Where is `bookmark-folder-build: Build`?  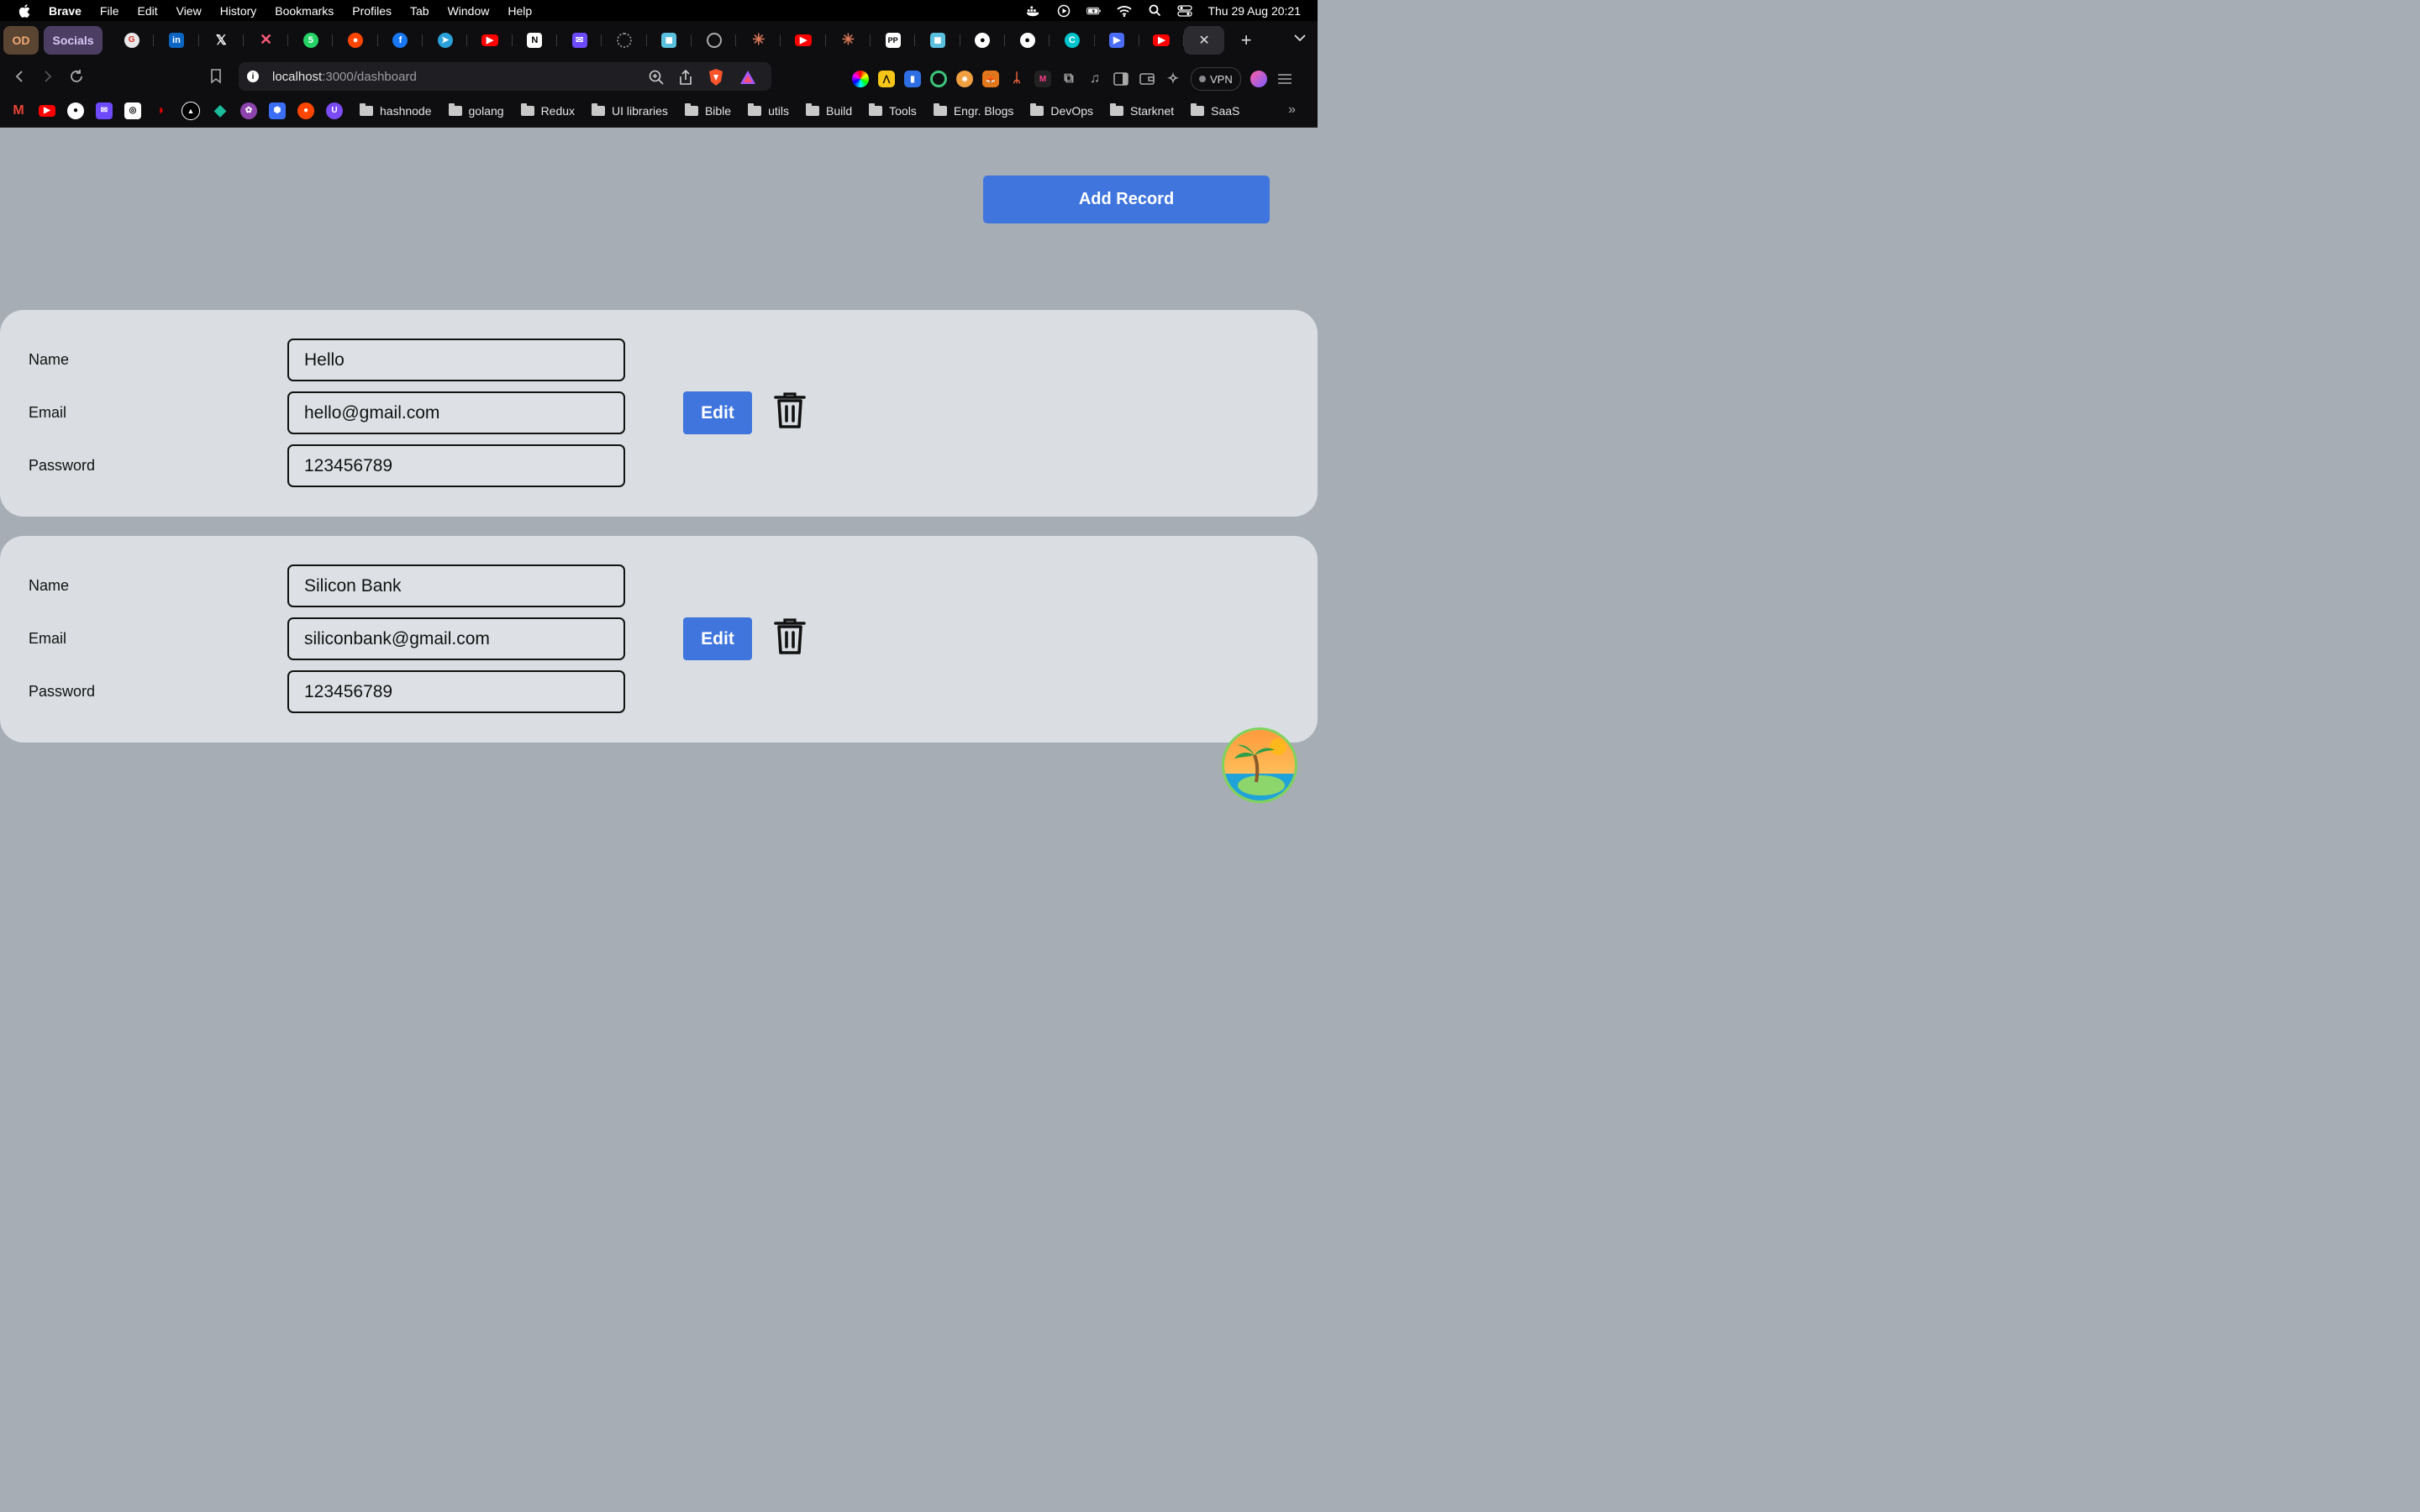 bookmark-folder-build: Build is located at coordinates (828, 110).